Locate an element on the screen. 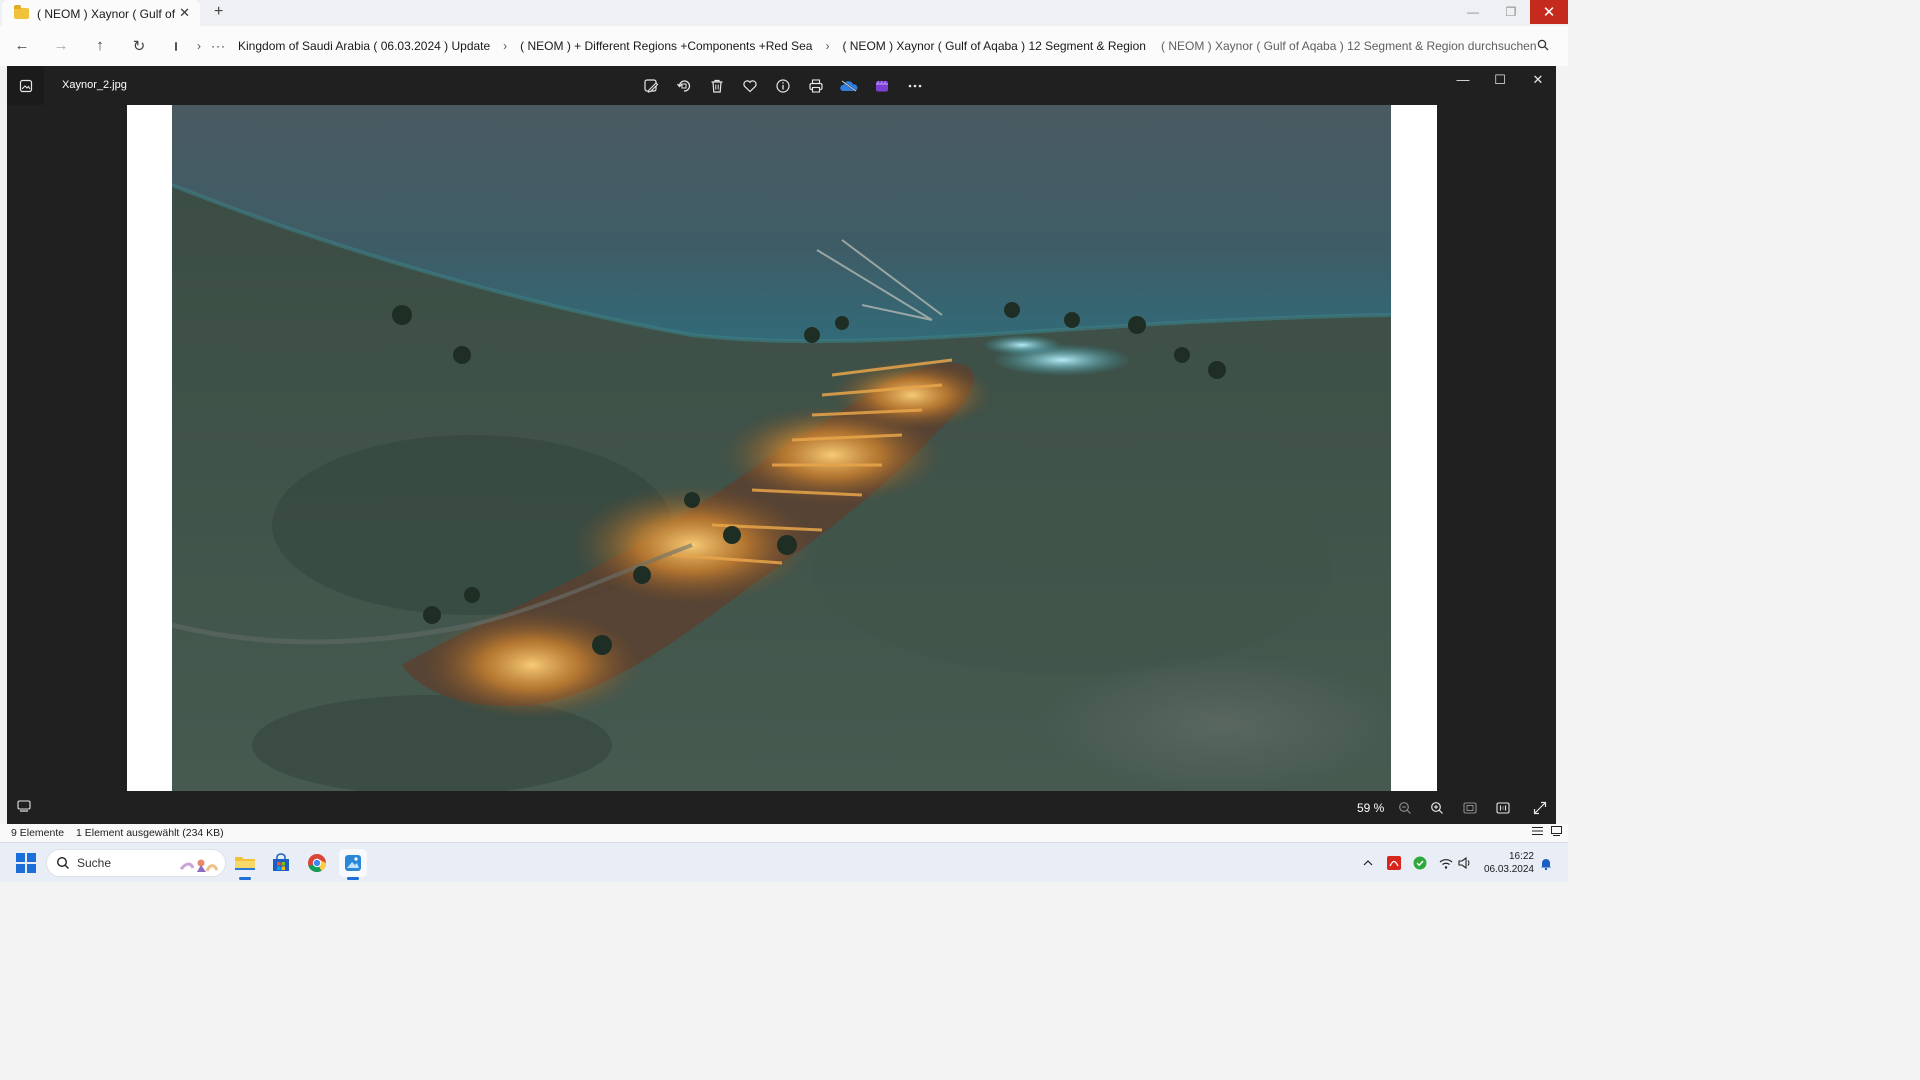 The height and width of the screenshot is (1080, 1920). edit-image-icon is located at coordinates (651, 86).